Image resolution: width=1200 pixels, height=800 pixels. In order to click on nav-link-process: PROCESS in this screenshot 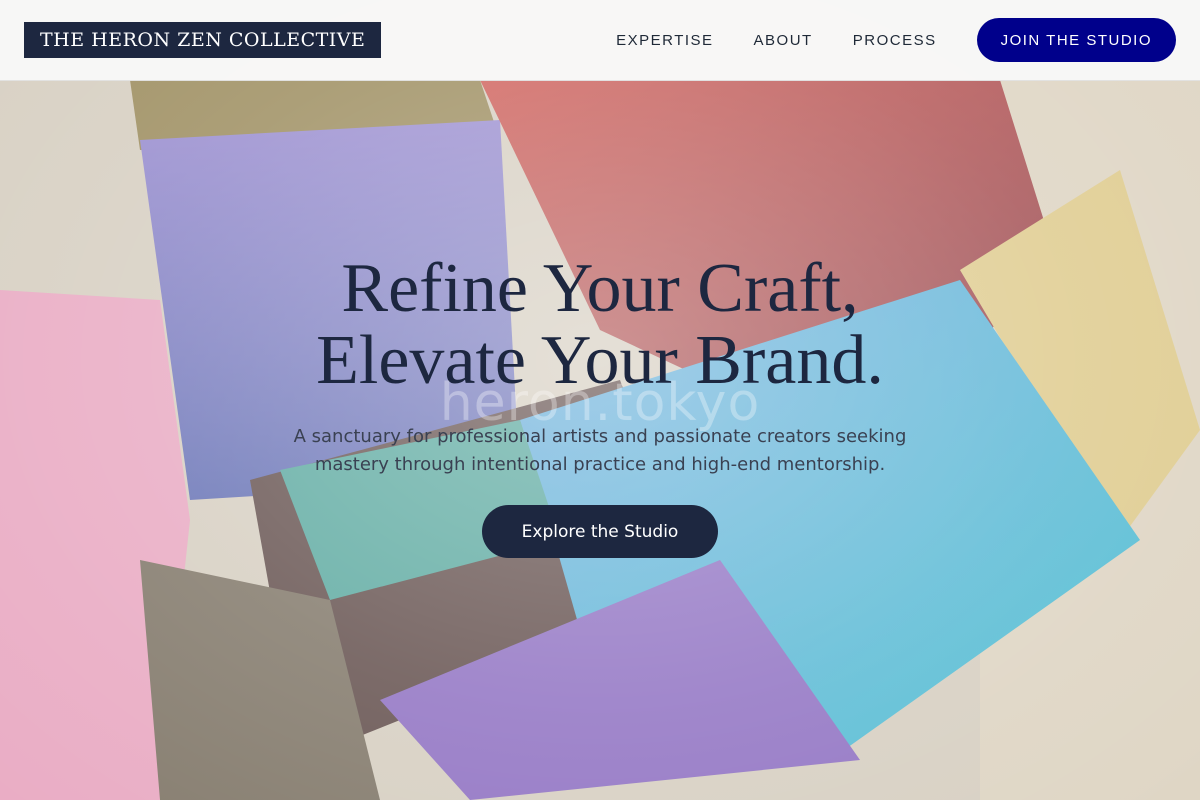, I will do `click(895, 40)`.